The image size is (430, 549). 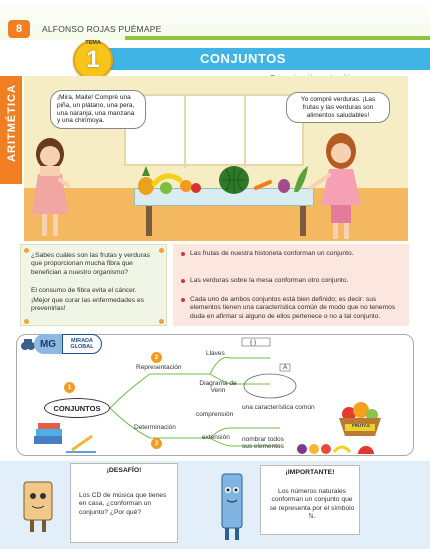 What do you see at coordinates (69, 387) in the screenshot?
I see `step-number: 1` at bounding box center [69, 387].